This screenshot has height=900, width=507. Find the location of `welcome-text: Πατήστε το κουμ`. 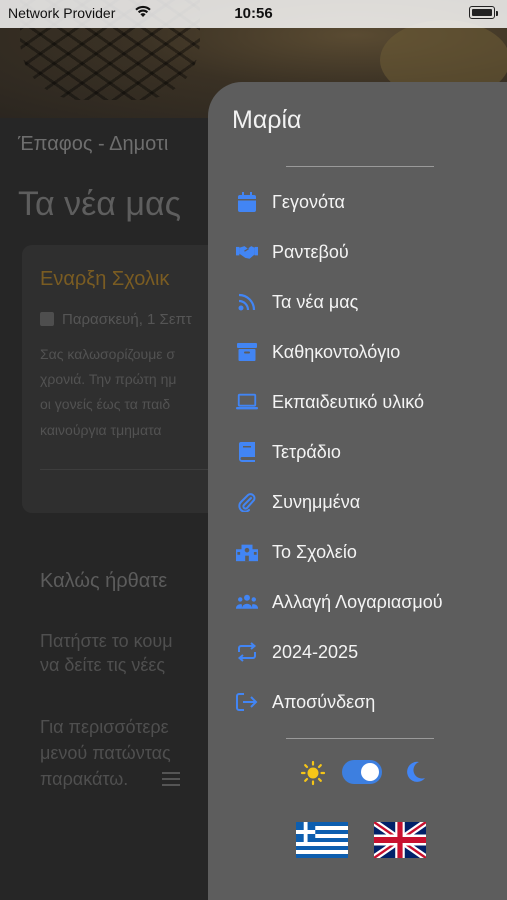

welcome-text: Πατήστε το κουμ is located at coordinates (106, 641).